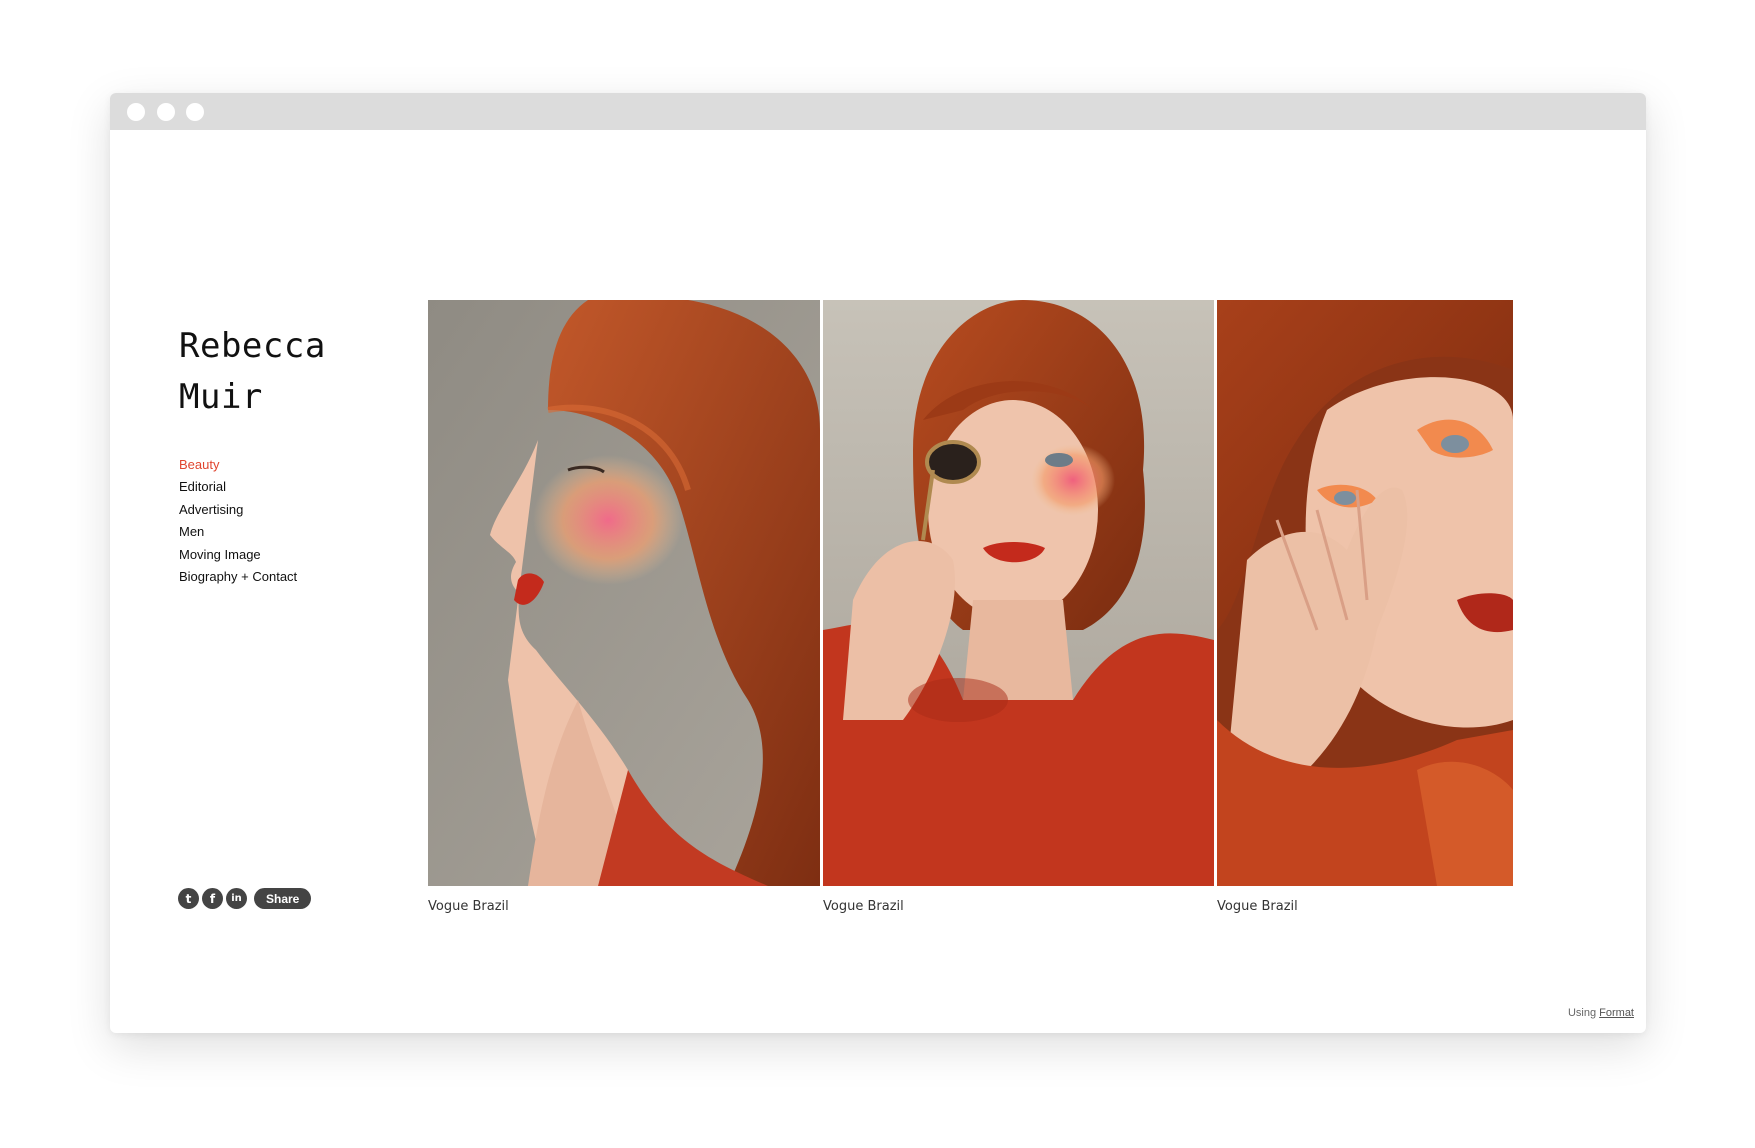  What do you see at coordinates (238, 487) in the screenshot?
I see `nav-item-editorial: Editorial` at bounding box center [238, 487].